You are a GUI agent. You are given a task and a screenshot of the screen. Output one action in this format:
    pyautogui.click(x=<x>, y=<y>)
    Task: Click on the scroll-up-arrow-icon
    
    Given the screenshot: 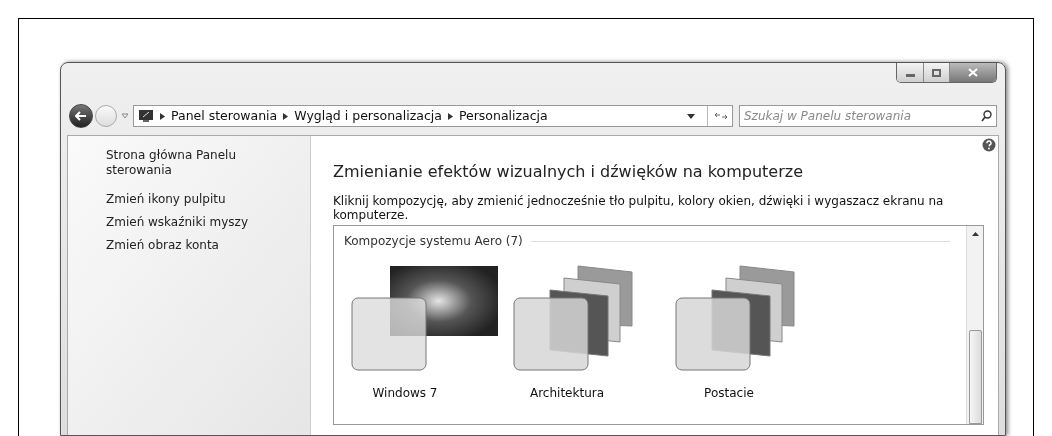 What is the action you would take?
    pyautogui.click(x=975, y=234)
    